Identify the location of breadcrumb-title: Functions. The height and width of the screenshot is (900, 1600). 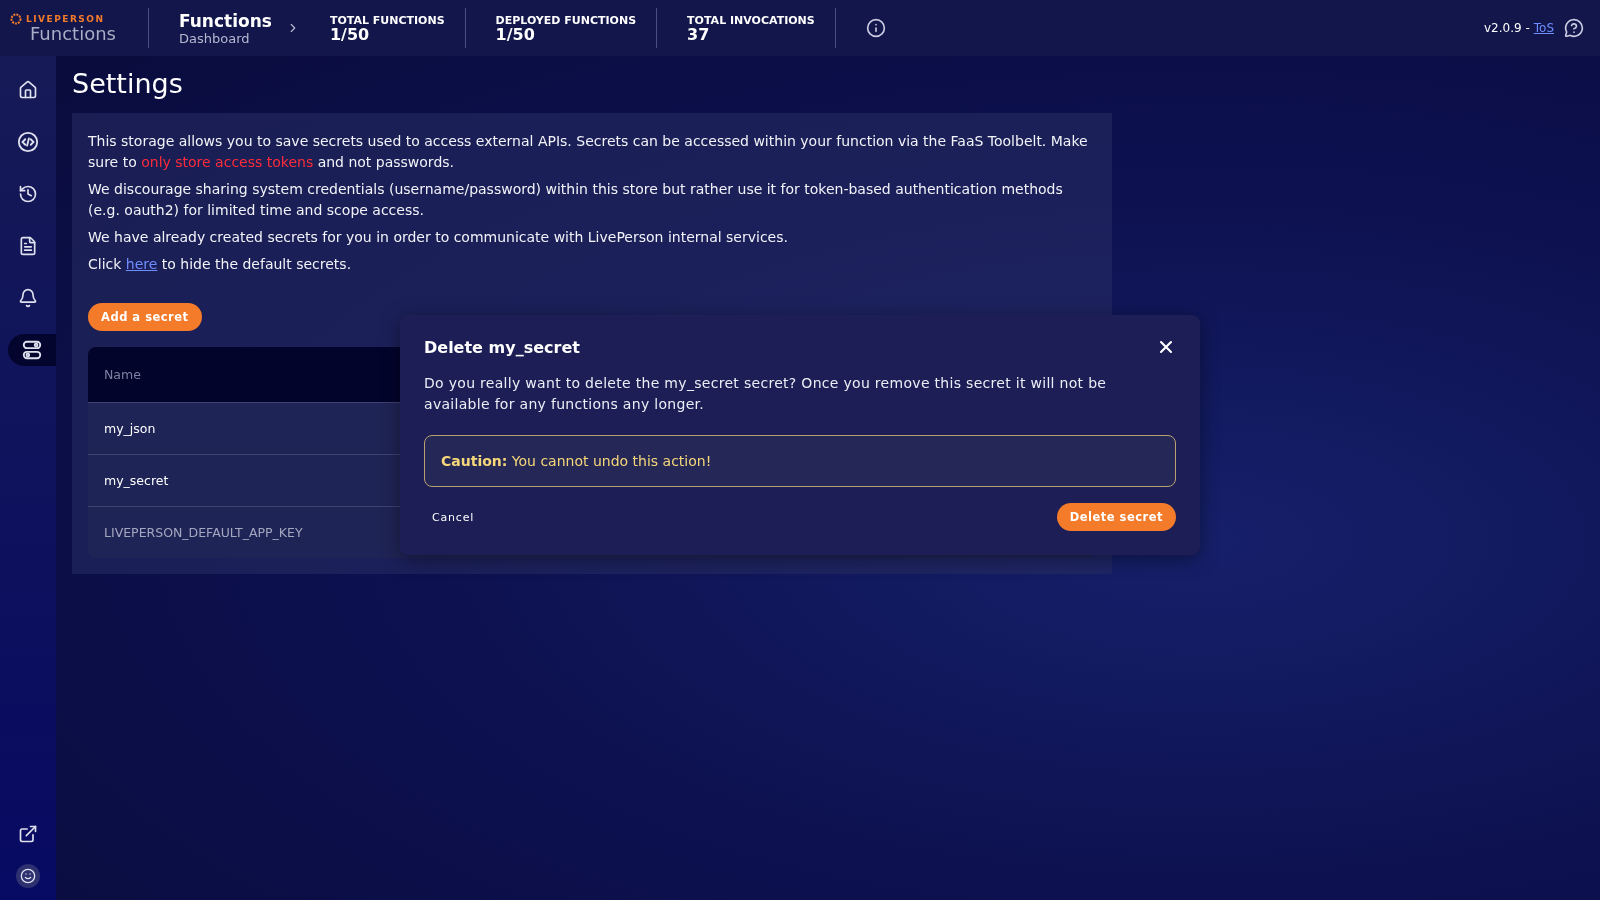
(225, 20).